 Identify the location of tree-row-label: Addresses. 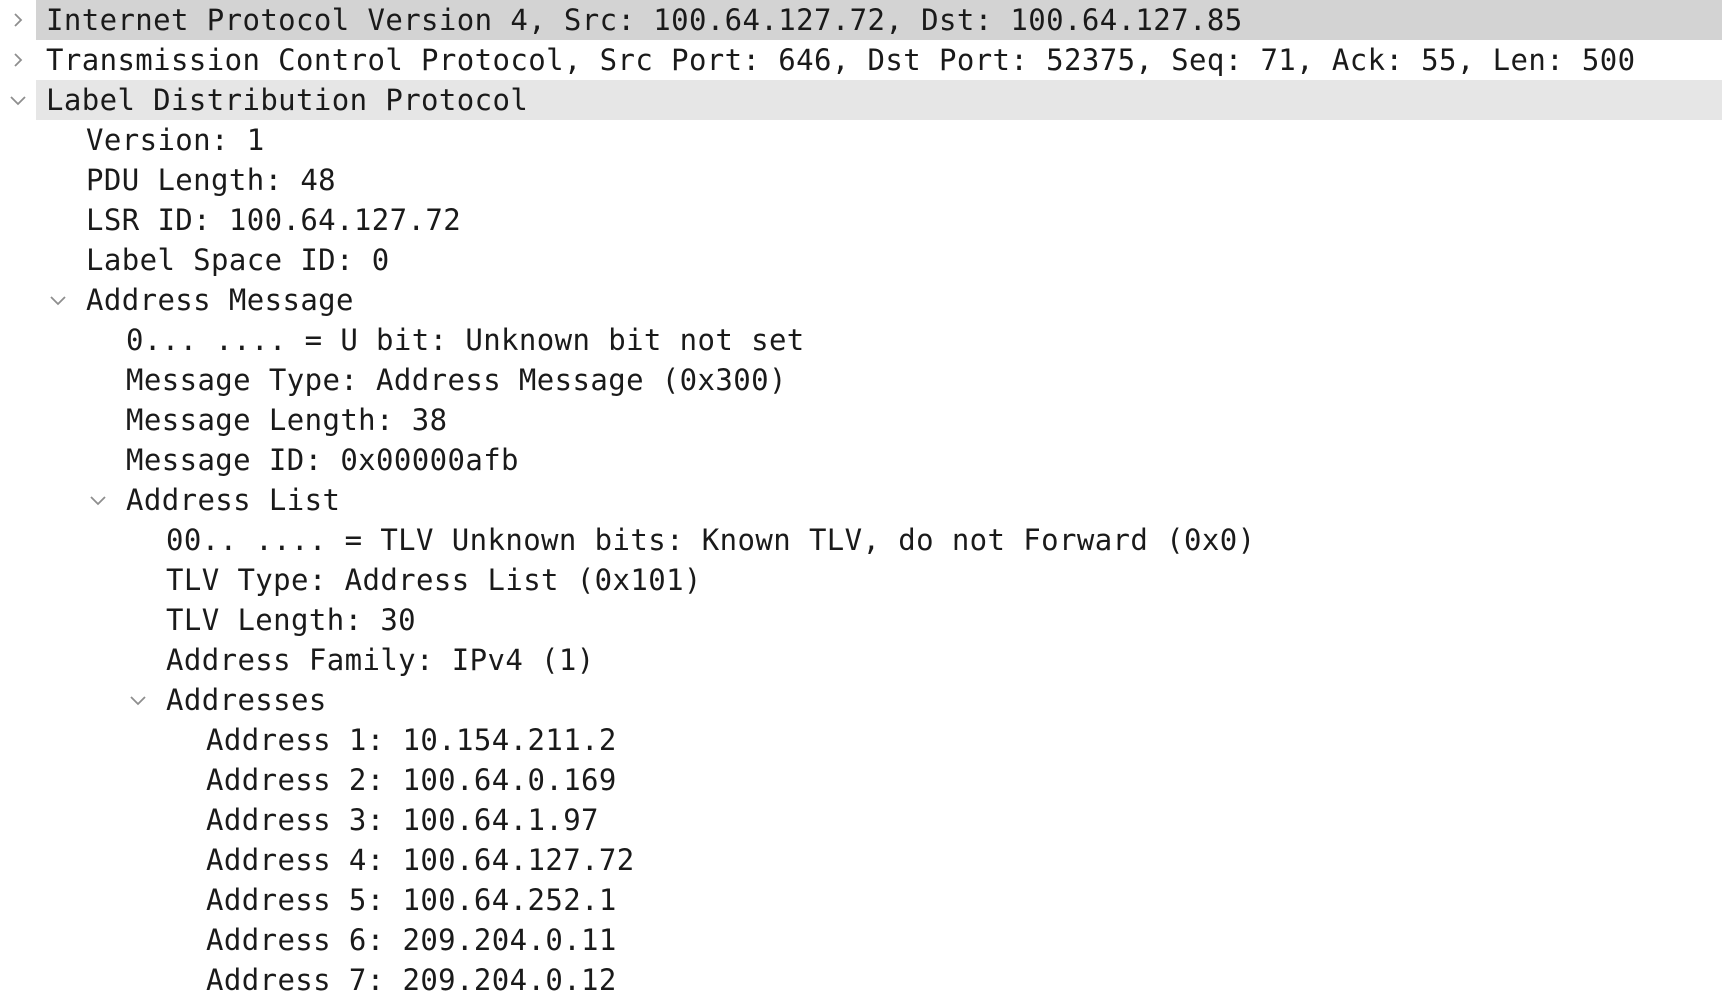
(246, 700).